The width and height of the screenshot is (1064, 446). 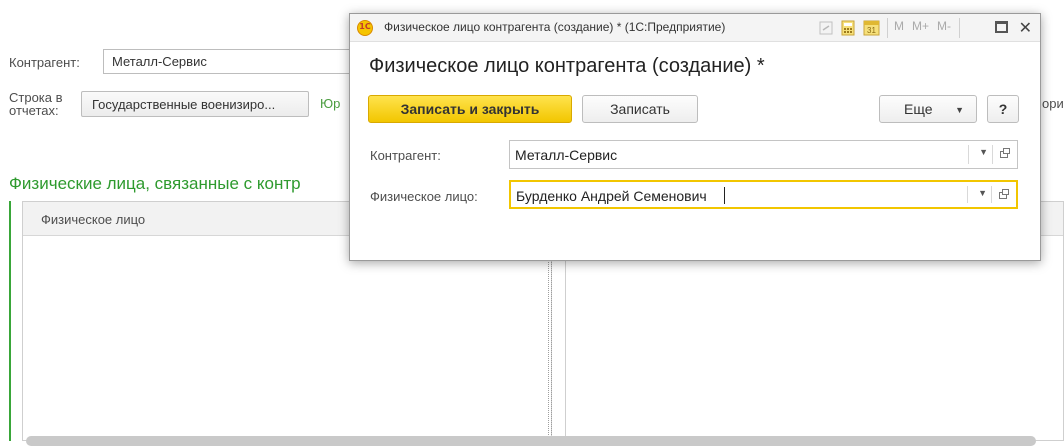 I want to click on group-accent-bar, so click(x=10, y=321).